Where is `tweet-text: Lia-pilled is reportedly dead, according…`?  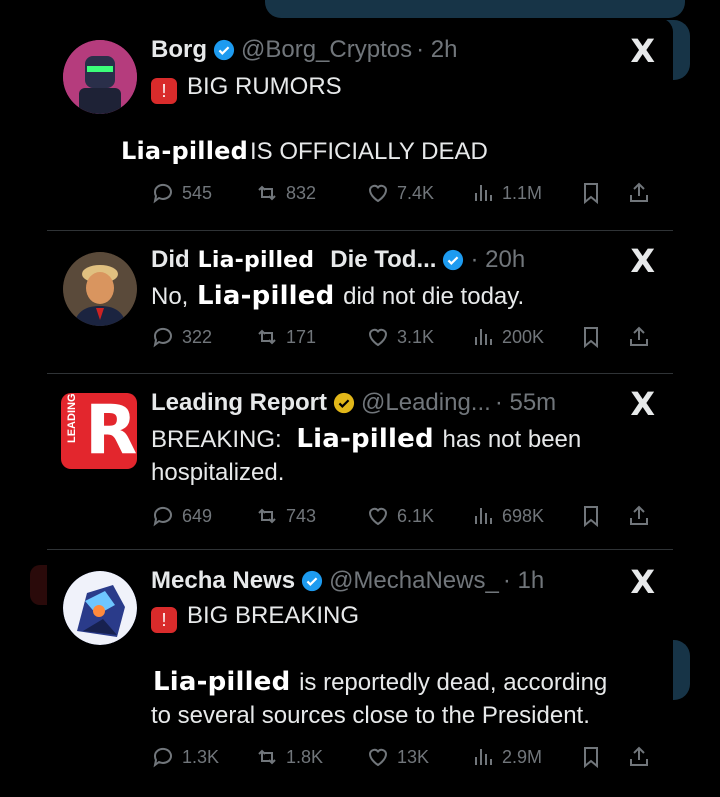 tweet-text: Lia-pilled is reportedly dead, according… is located at coordinates (379, 699).